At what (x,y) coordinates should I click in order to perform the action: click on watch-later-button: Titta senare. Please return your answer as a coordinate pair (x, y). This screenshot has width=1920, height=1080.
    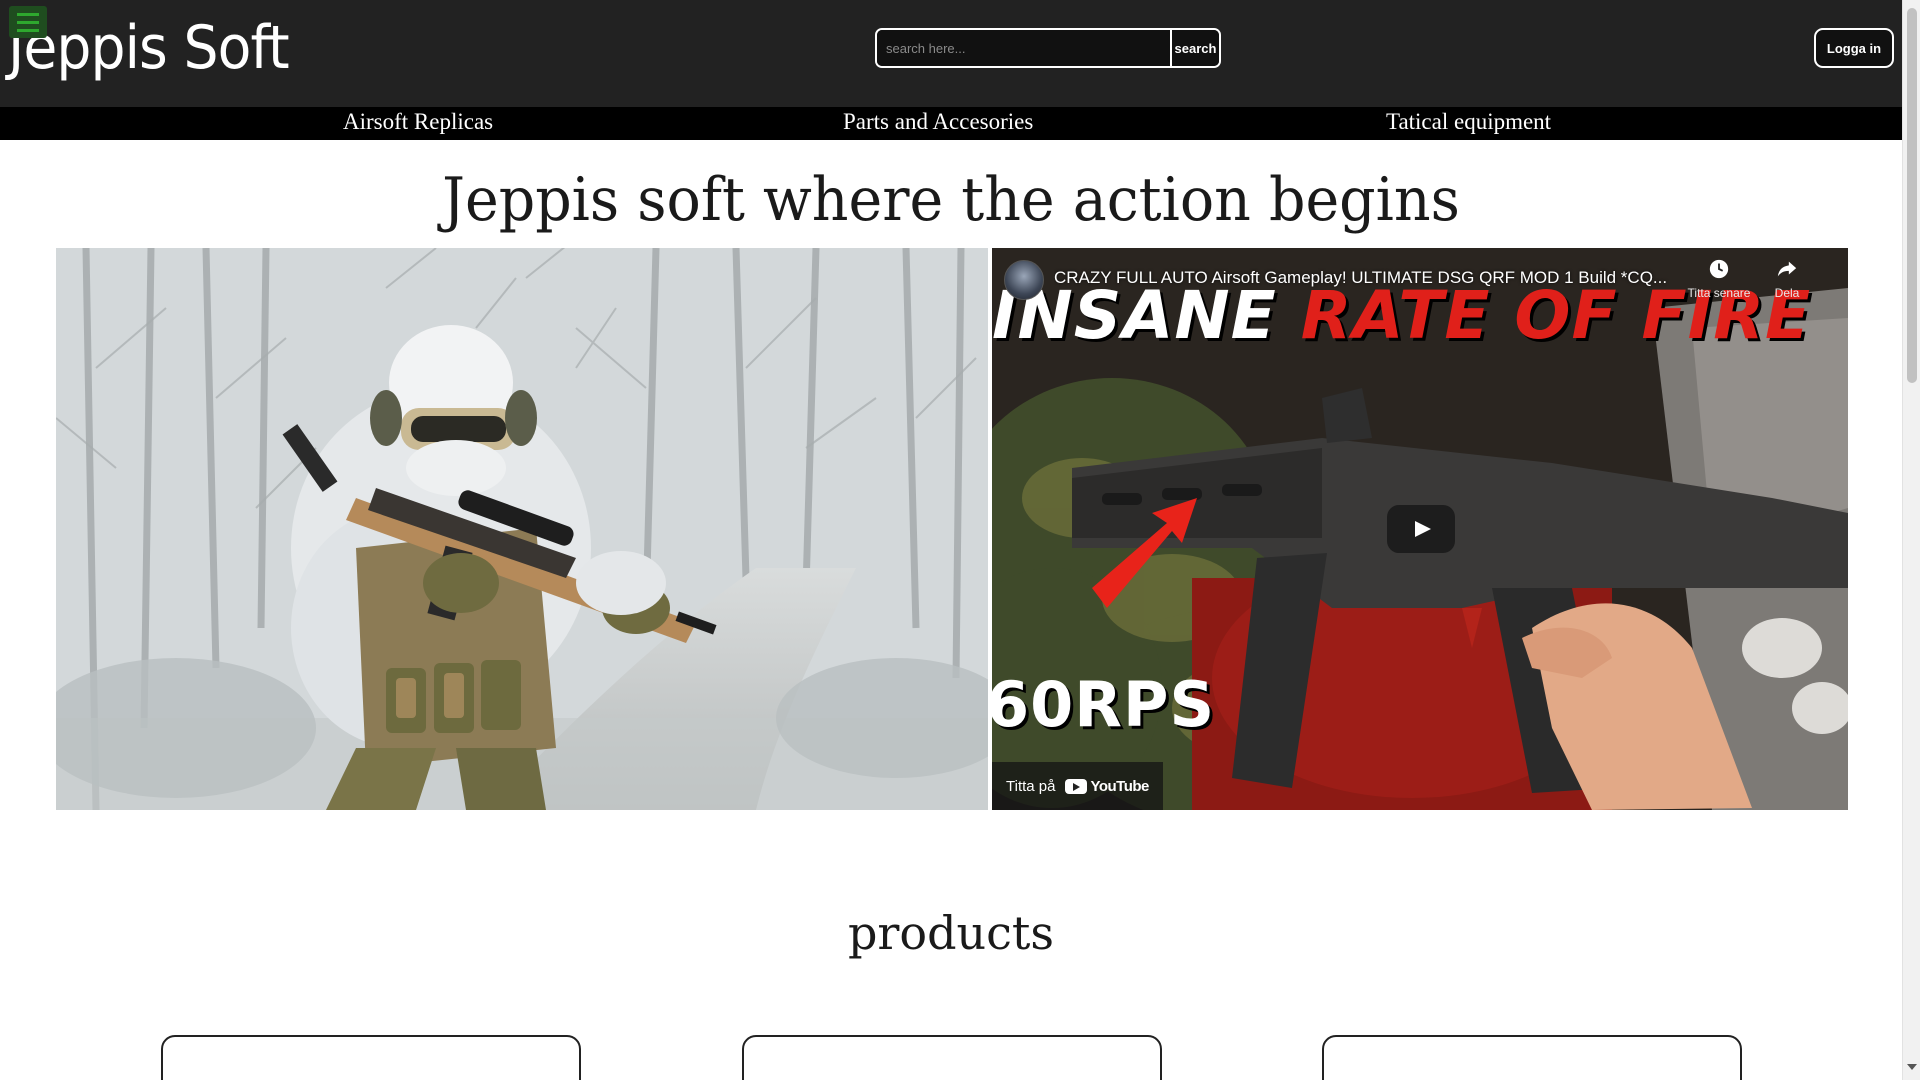
    Looking at the image, I should click on (1719, 279).